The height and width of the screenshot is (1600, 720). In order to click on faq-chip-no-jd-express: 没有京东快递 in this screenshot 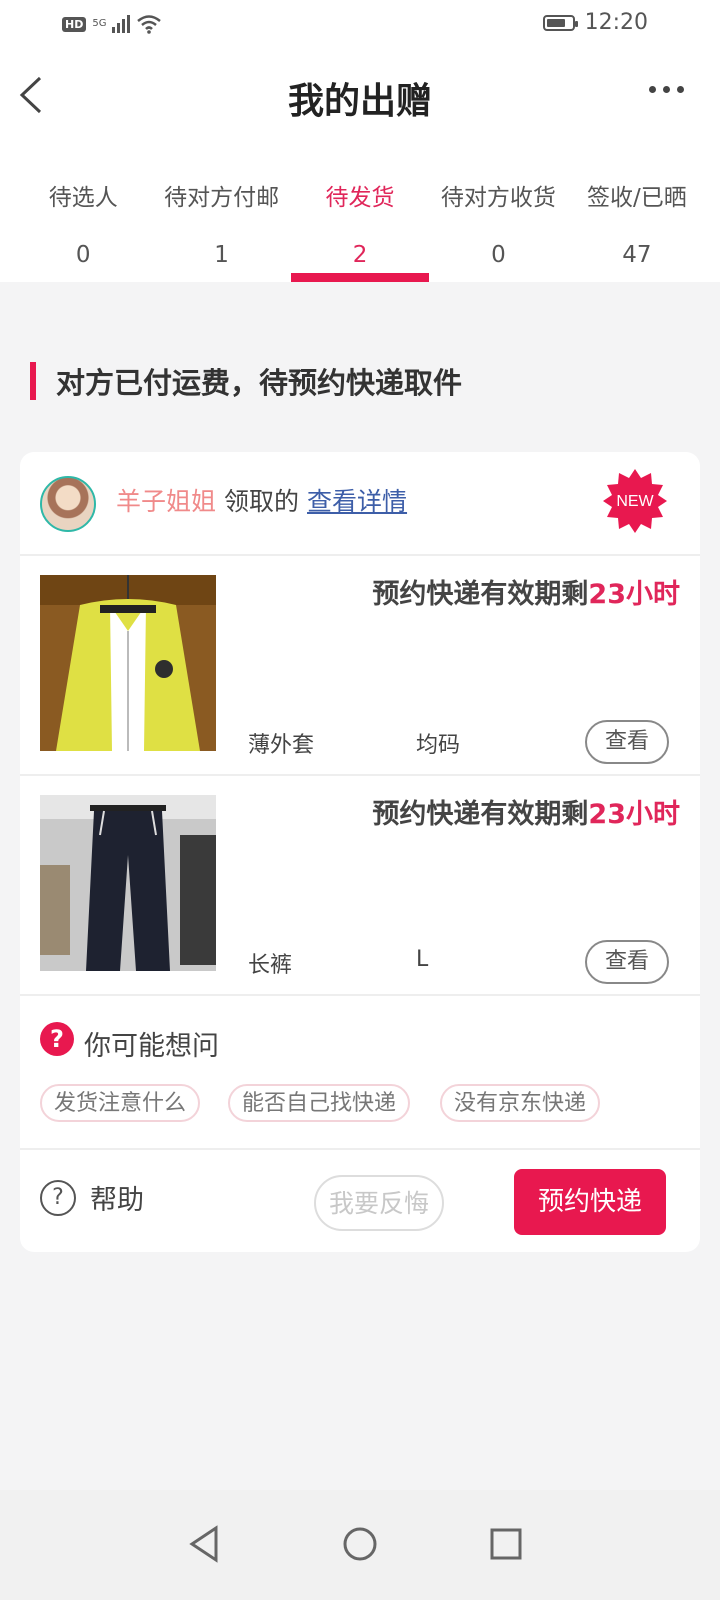, I will do `click(520, 1103)`.